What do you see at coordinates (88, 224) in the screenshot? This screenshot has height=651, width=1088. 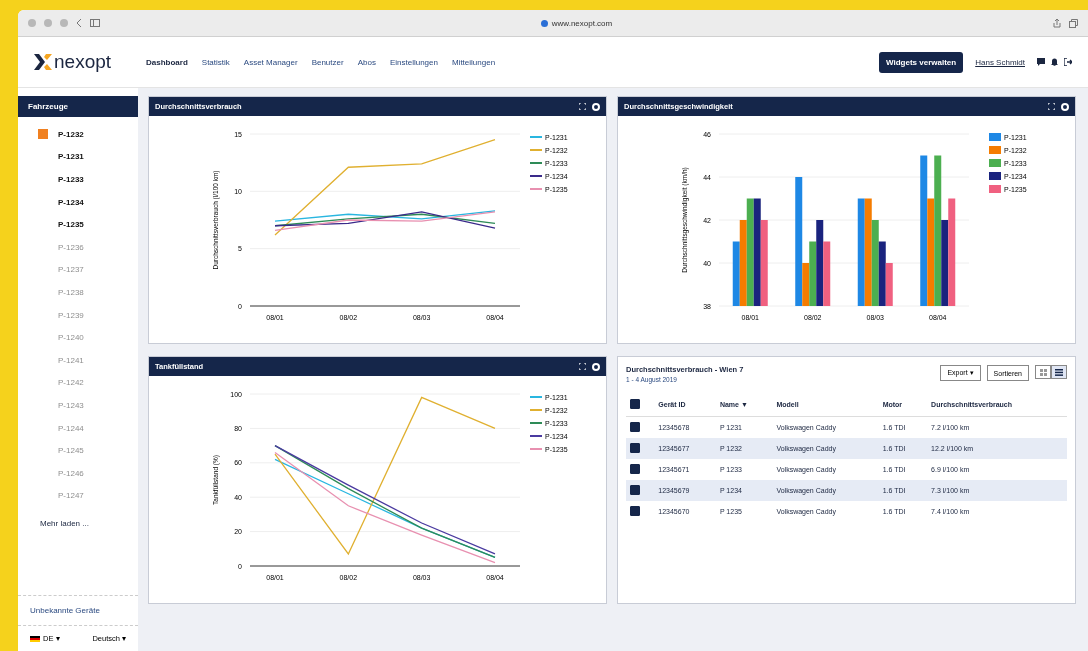 I see `vehicle-item: P-1235` at bounding box center [88, 224].